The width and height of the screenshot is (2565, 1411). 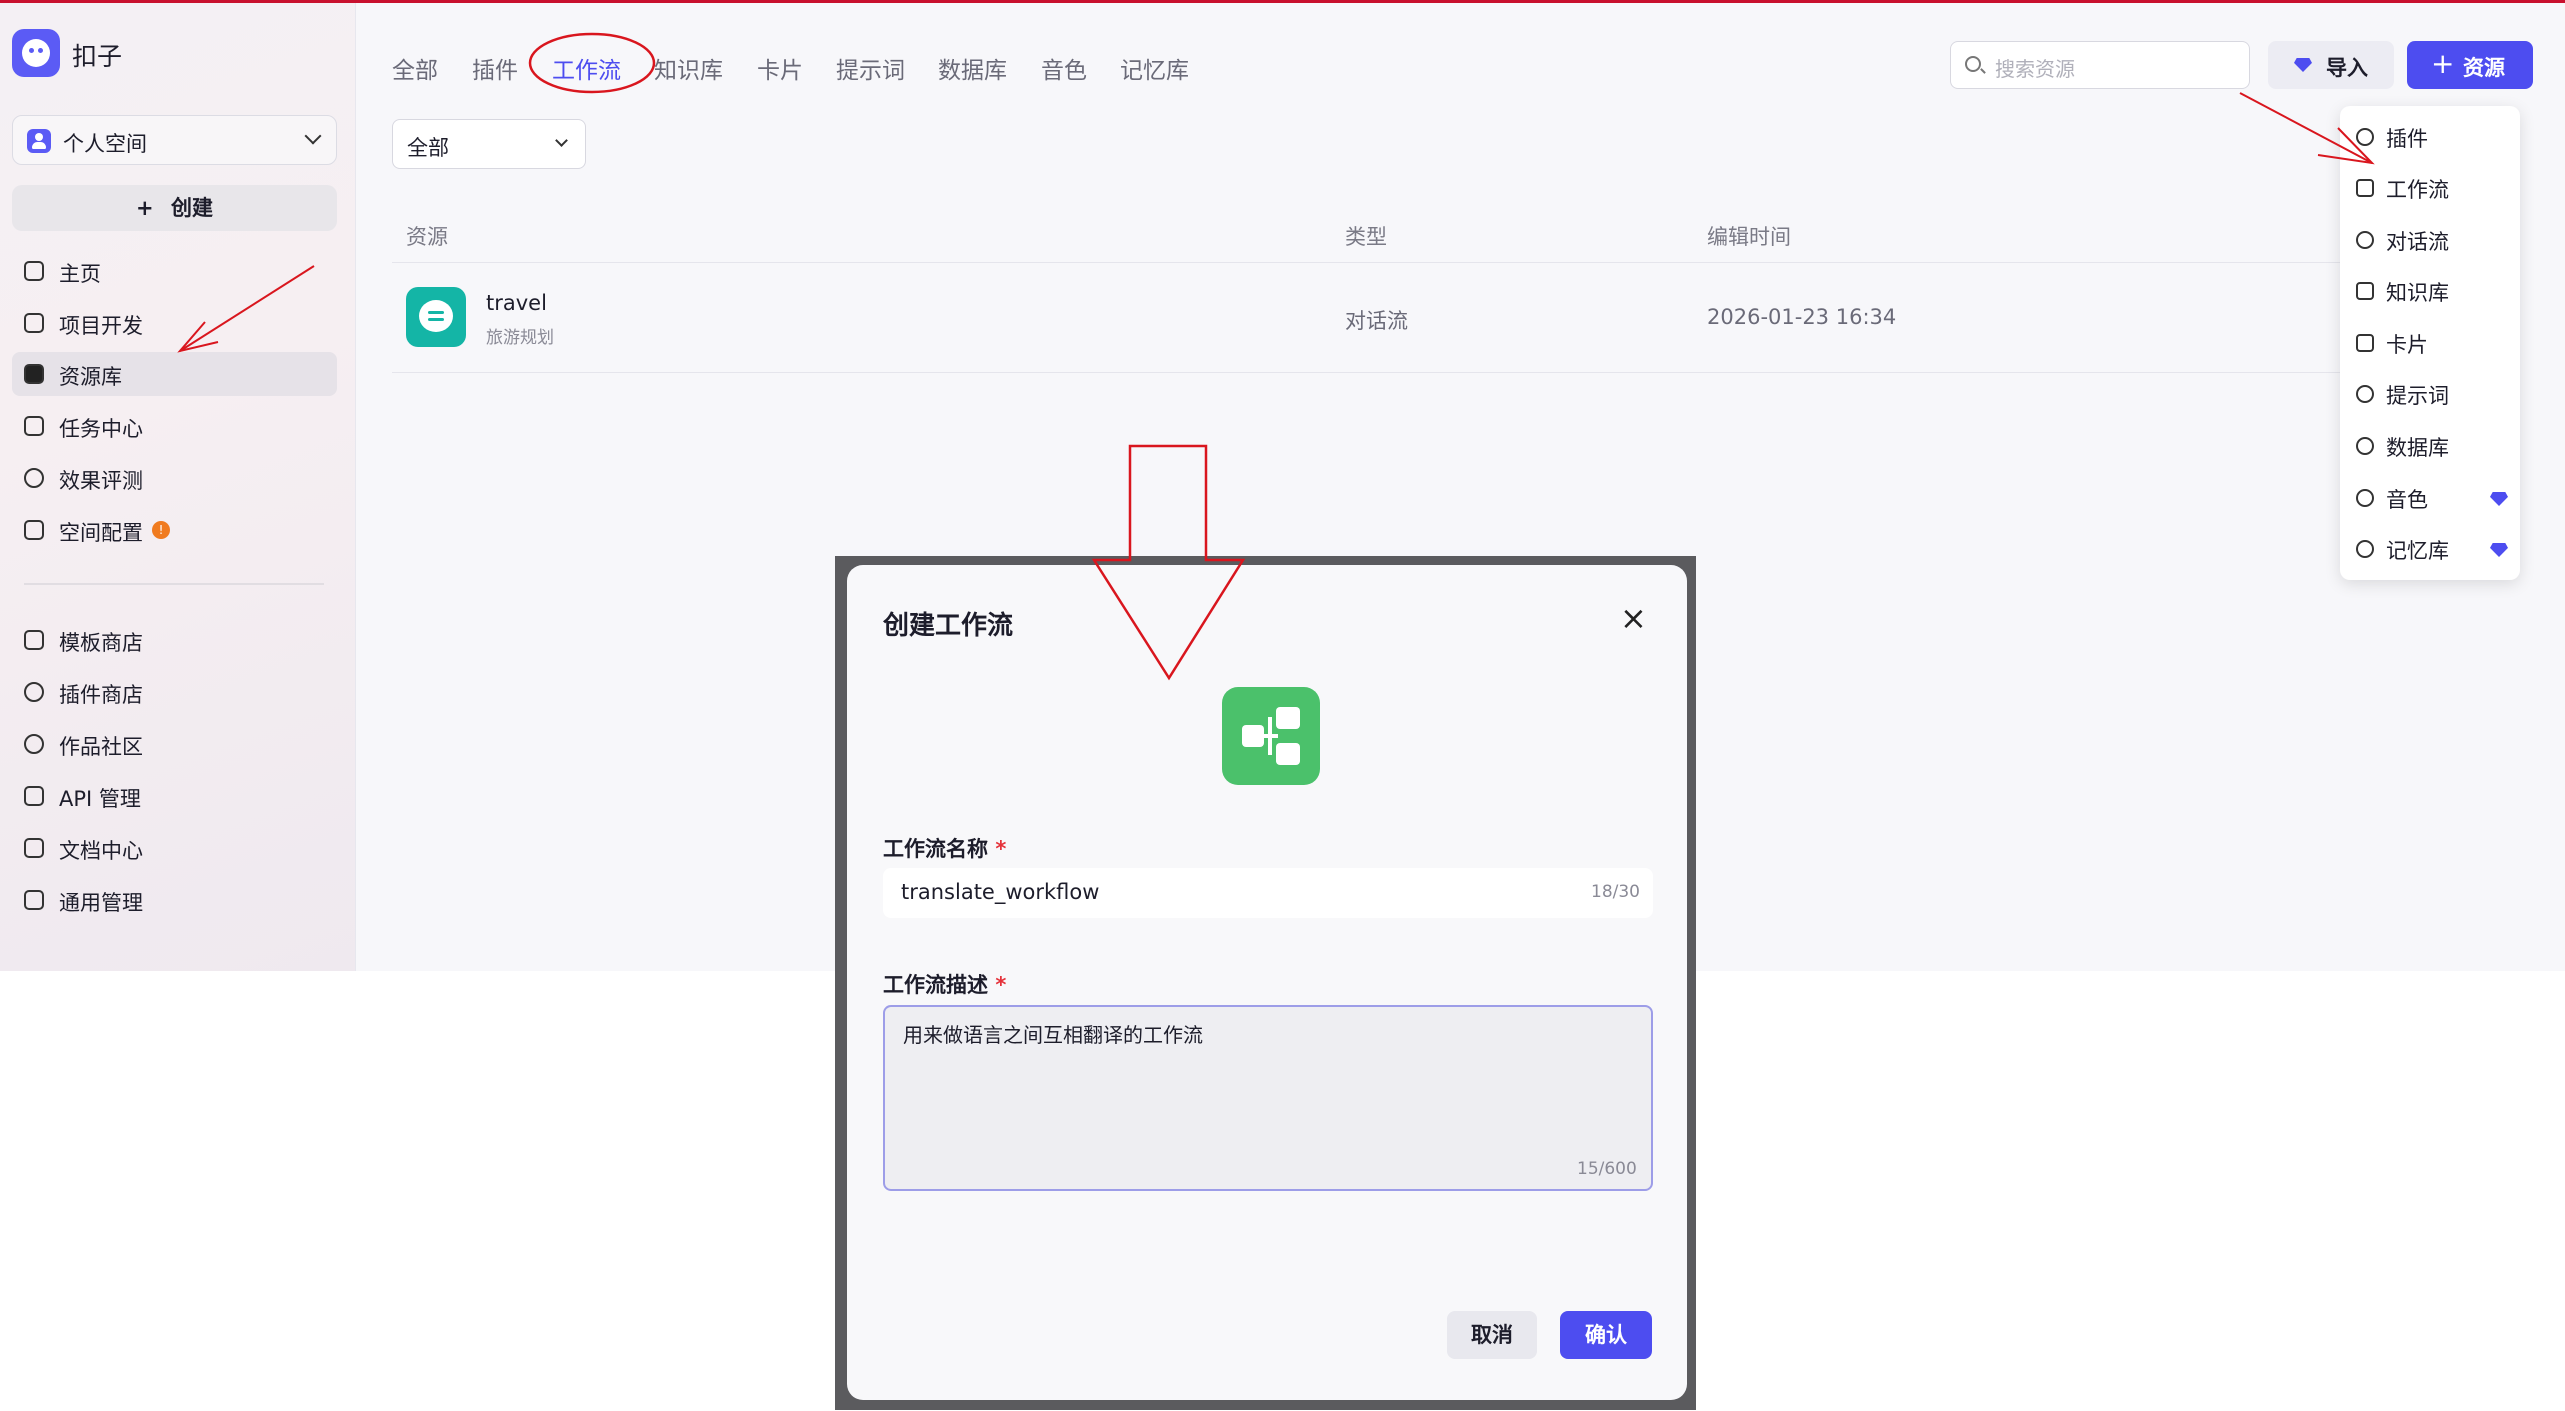 What do you see at coordinates (2417, 551) in the screenshot?
I see `menu-item-label: 记忆库` at bounding box center [2417, 551].